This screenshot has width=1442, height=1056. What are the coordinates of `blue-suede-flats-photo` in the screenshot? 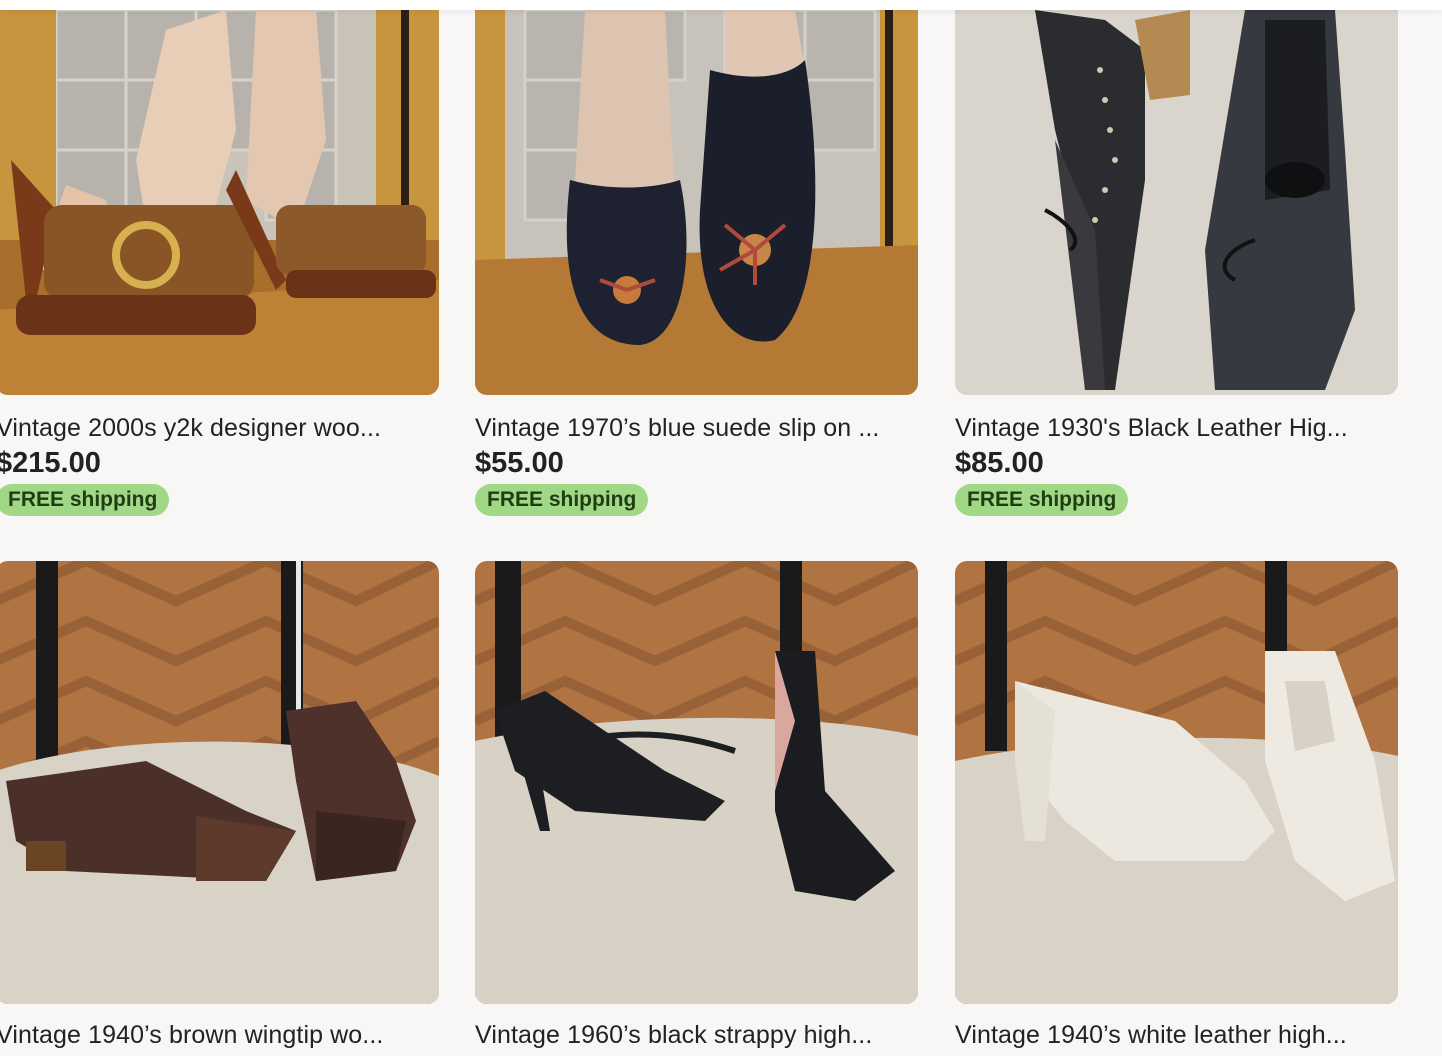 It's located at (696, 202).